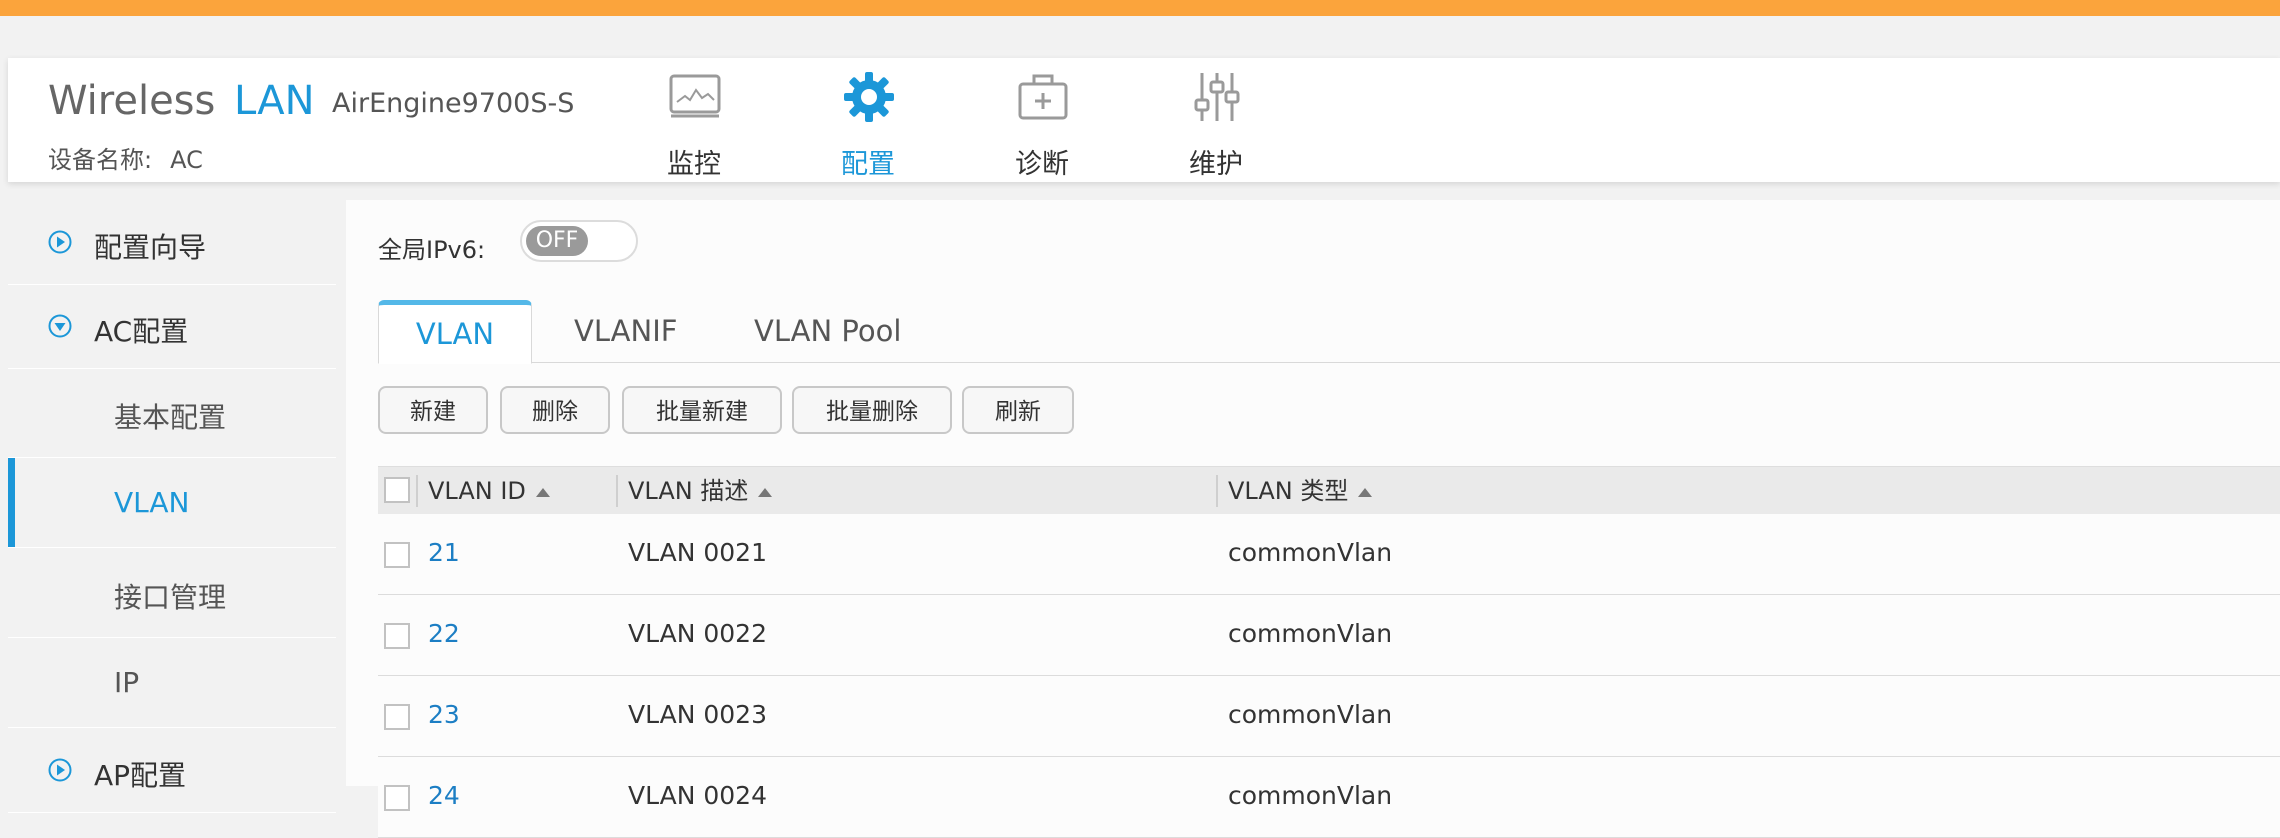 Image resolution: width=2280 pixels, height=838 pixels. I want to click on table-row: 24 VLAN 0024 commonVlan, so click(1329, 797).